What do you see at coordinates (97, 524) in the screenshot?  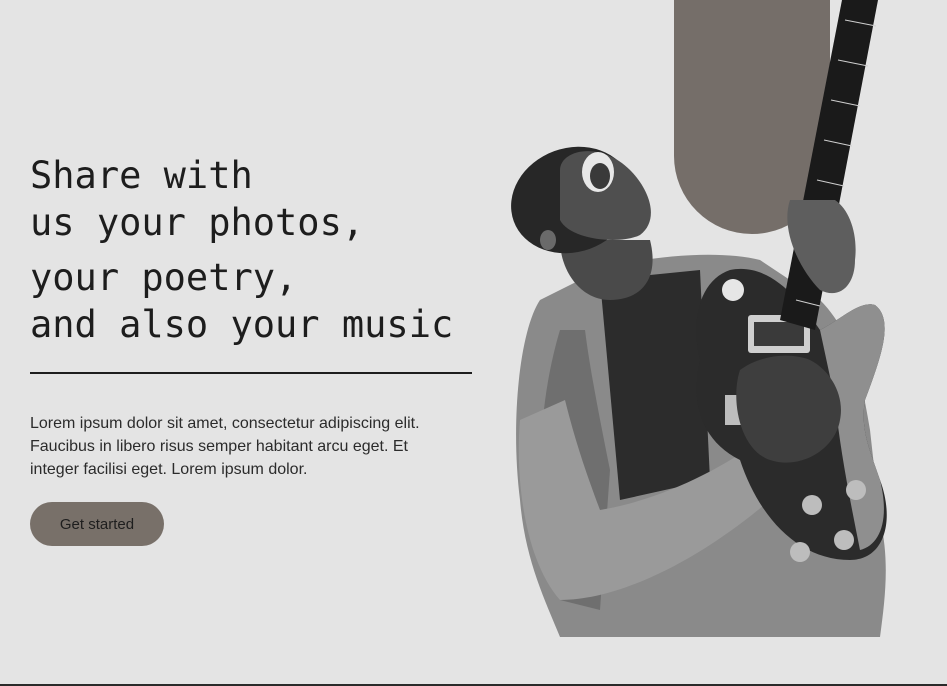 I see `get-started-button: Get started` at bounding box center [97, 524].